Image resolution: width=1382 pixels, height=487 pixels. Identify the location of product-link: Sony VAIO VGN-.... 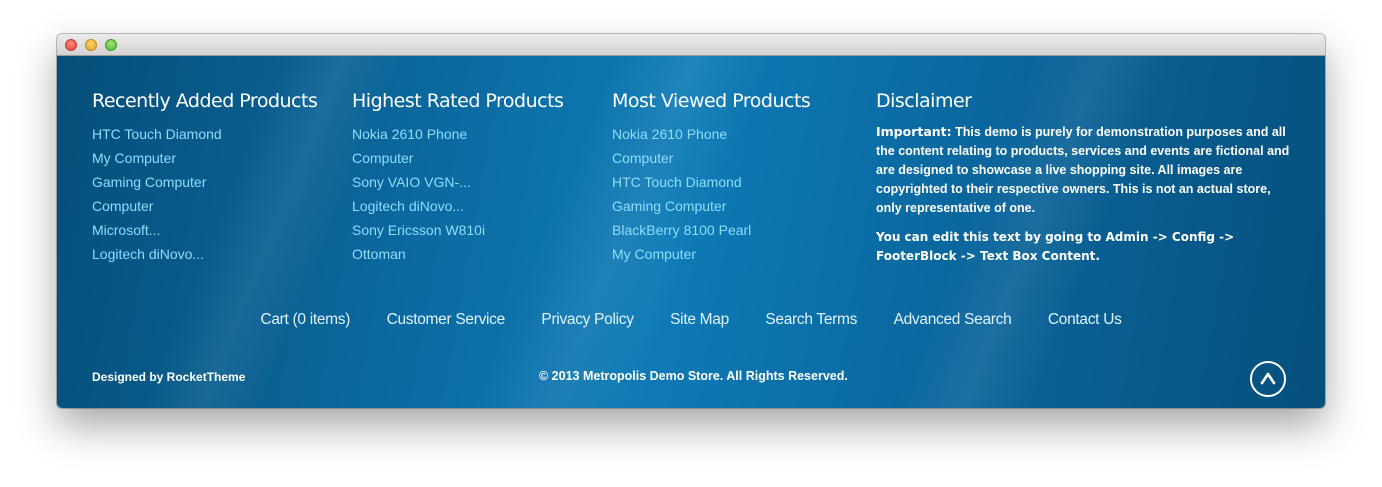
(457, 182).